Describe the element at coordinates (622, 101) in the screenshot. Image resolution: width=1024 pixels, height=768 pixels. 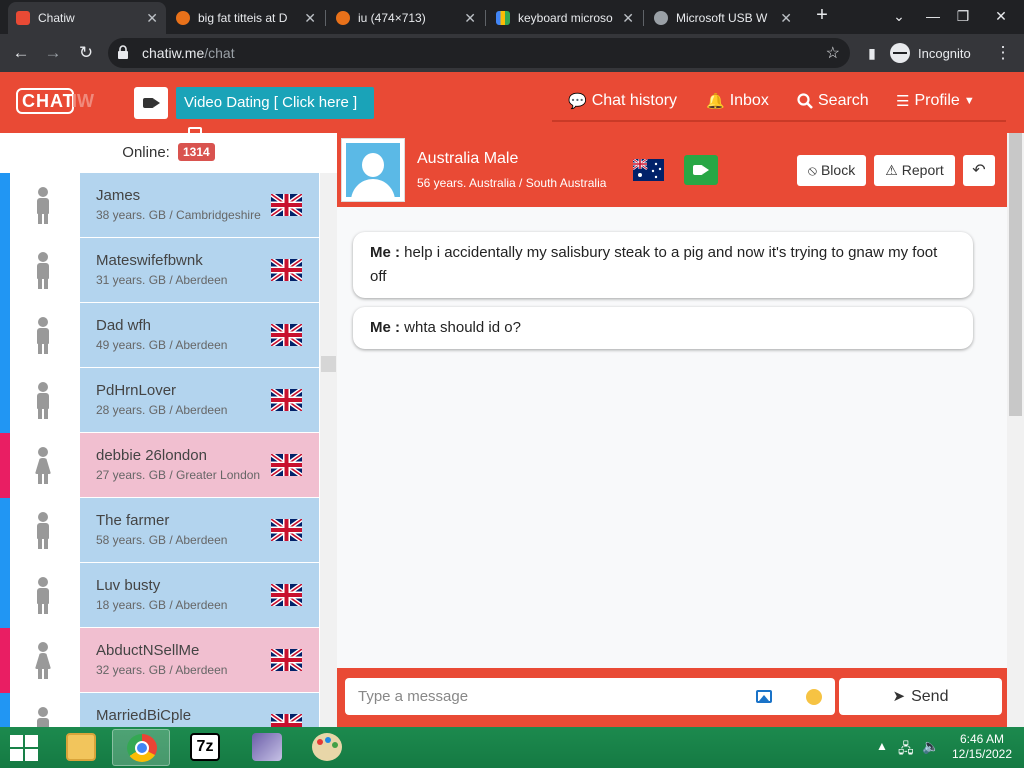
I see `nav-chat-history: 💬 Chat history` at that location.